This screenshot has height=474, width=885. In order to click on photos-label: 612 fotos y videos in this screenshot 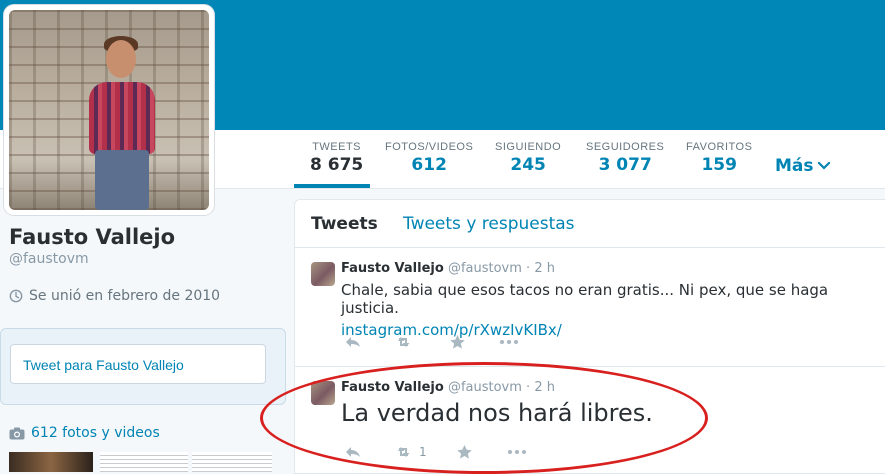, I will do `click(95, 433)`.